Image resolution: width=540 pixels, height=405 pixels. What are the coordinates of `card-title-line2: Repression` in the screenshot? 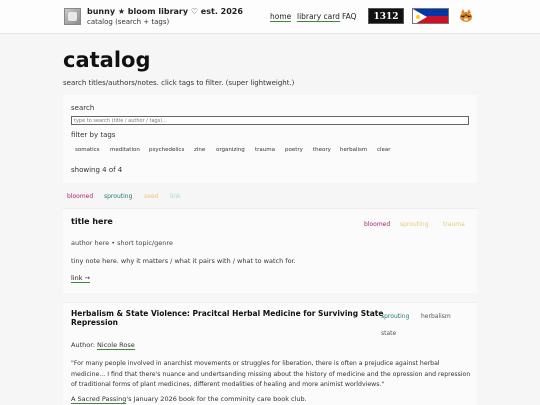 It's located at (95, 322).